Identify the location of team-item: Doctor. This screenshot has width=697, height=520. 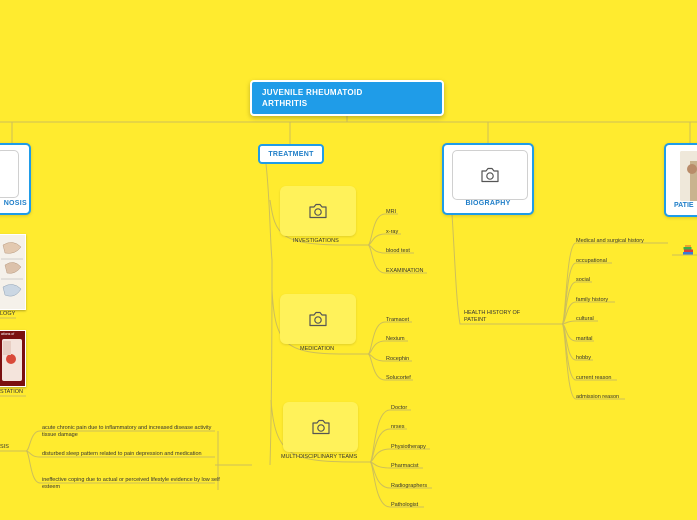
(399, 408).